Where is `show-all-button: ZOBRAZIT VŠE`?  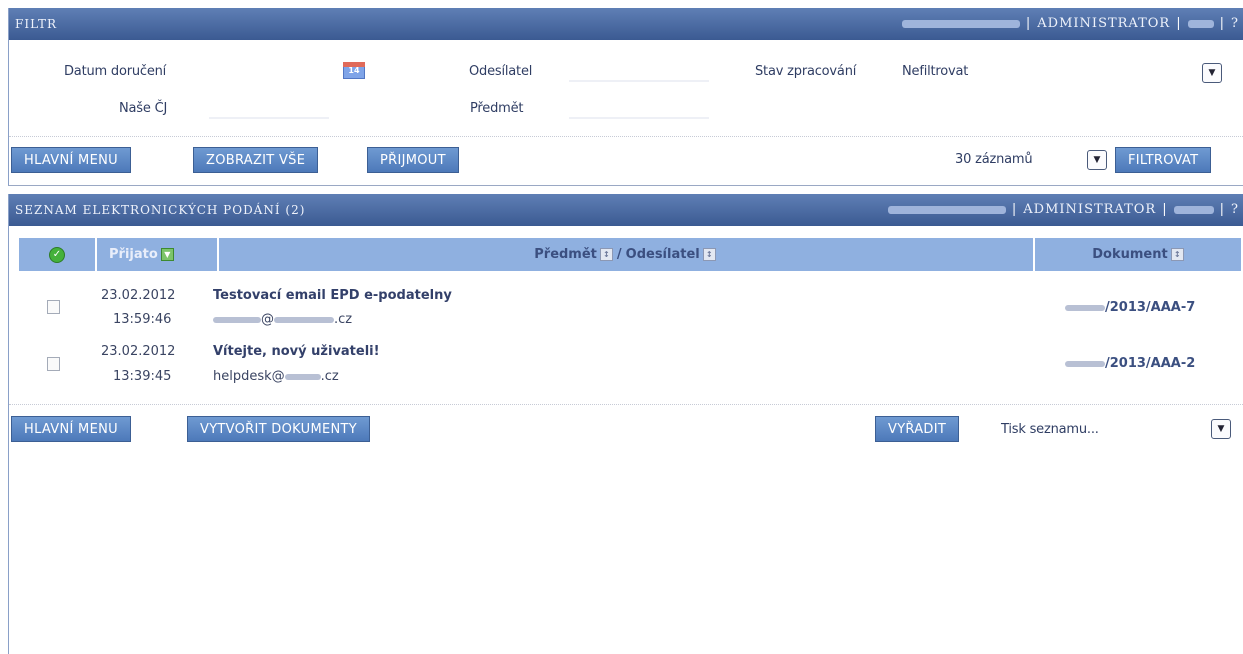 show-all-button: ZOBRAZIT VŠE is located at coordinates (256, 160).